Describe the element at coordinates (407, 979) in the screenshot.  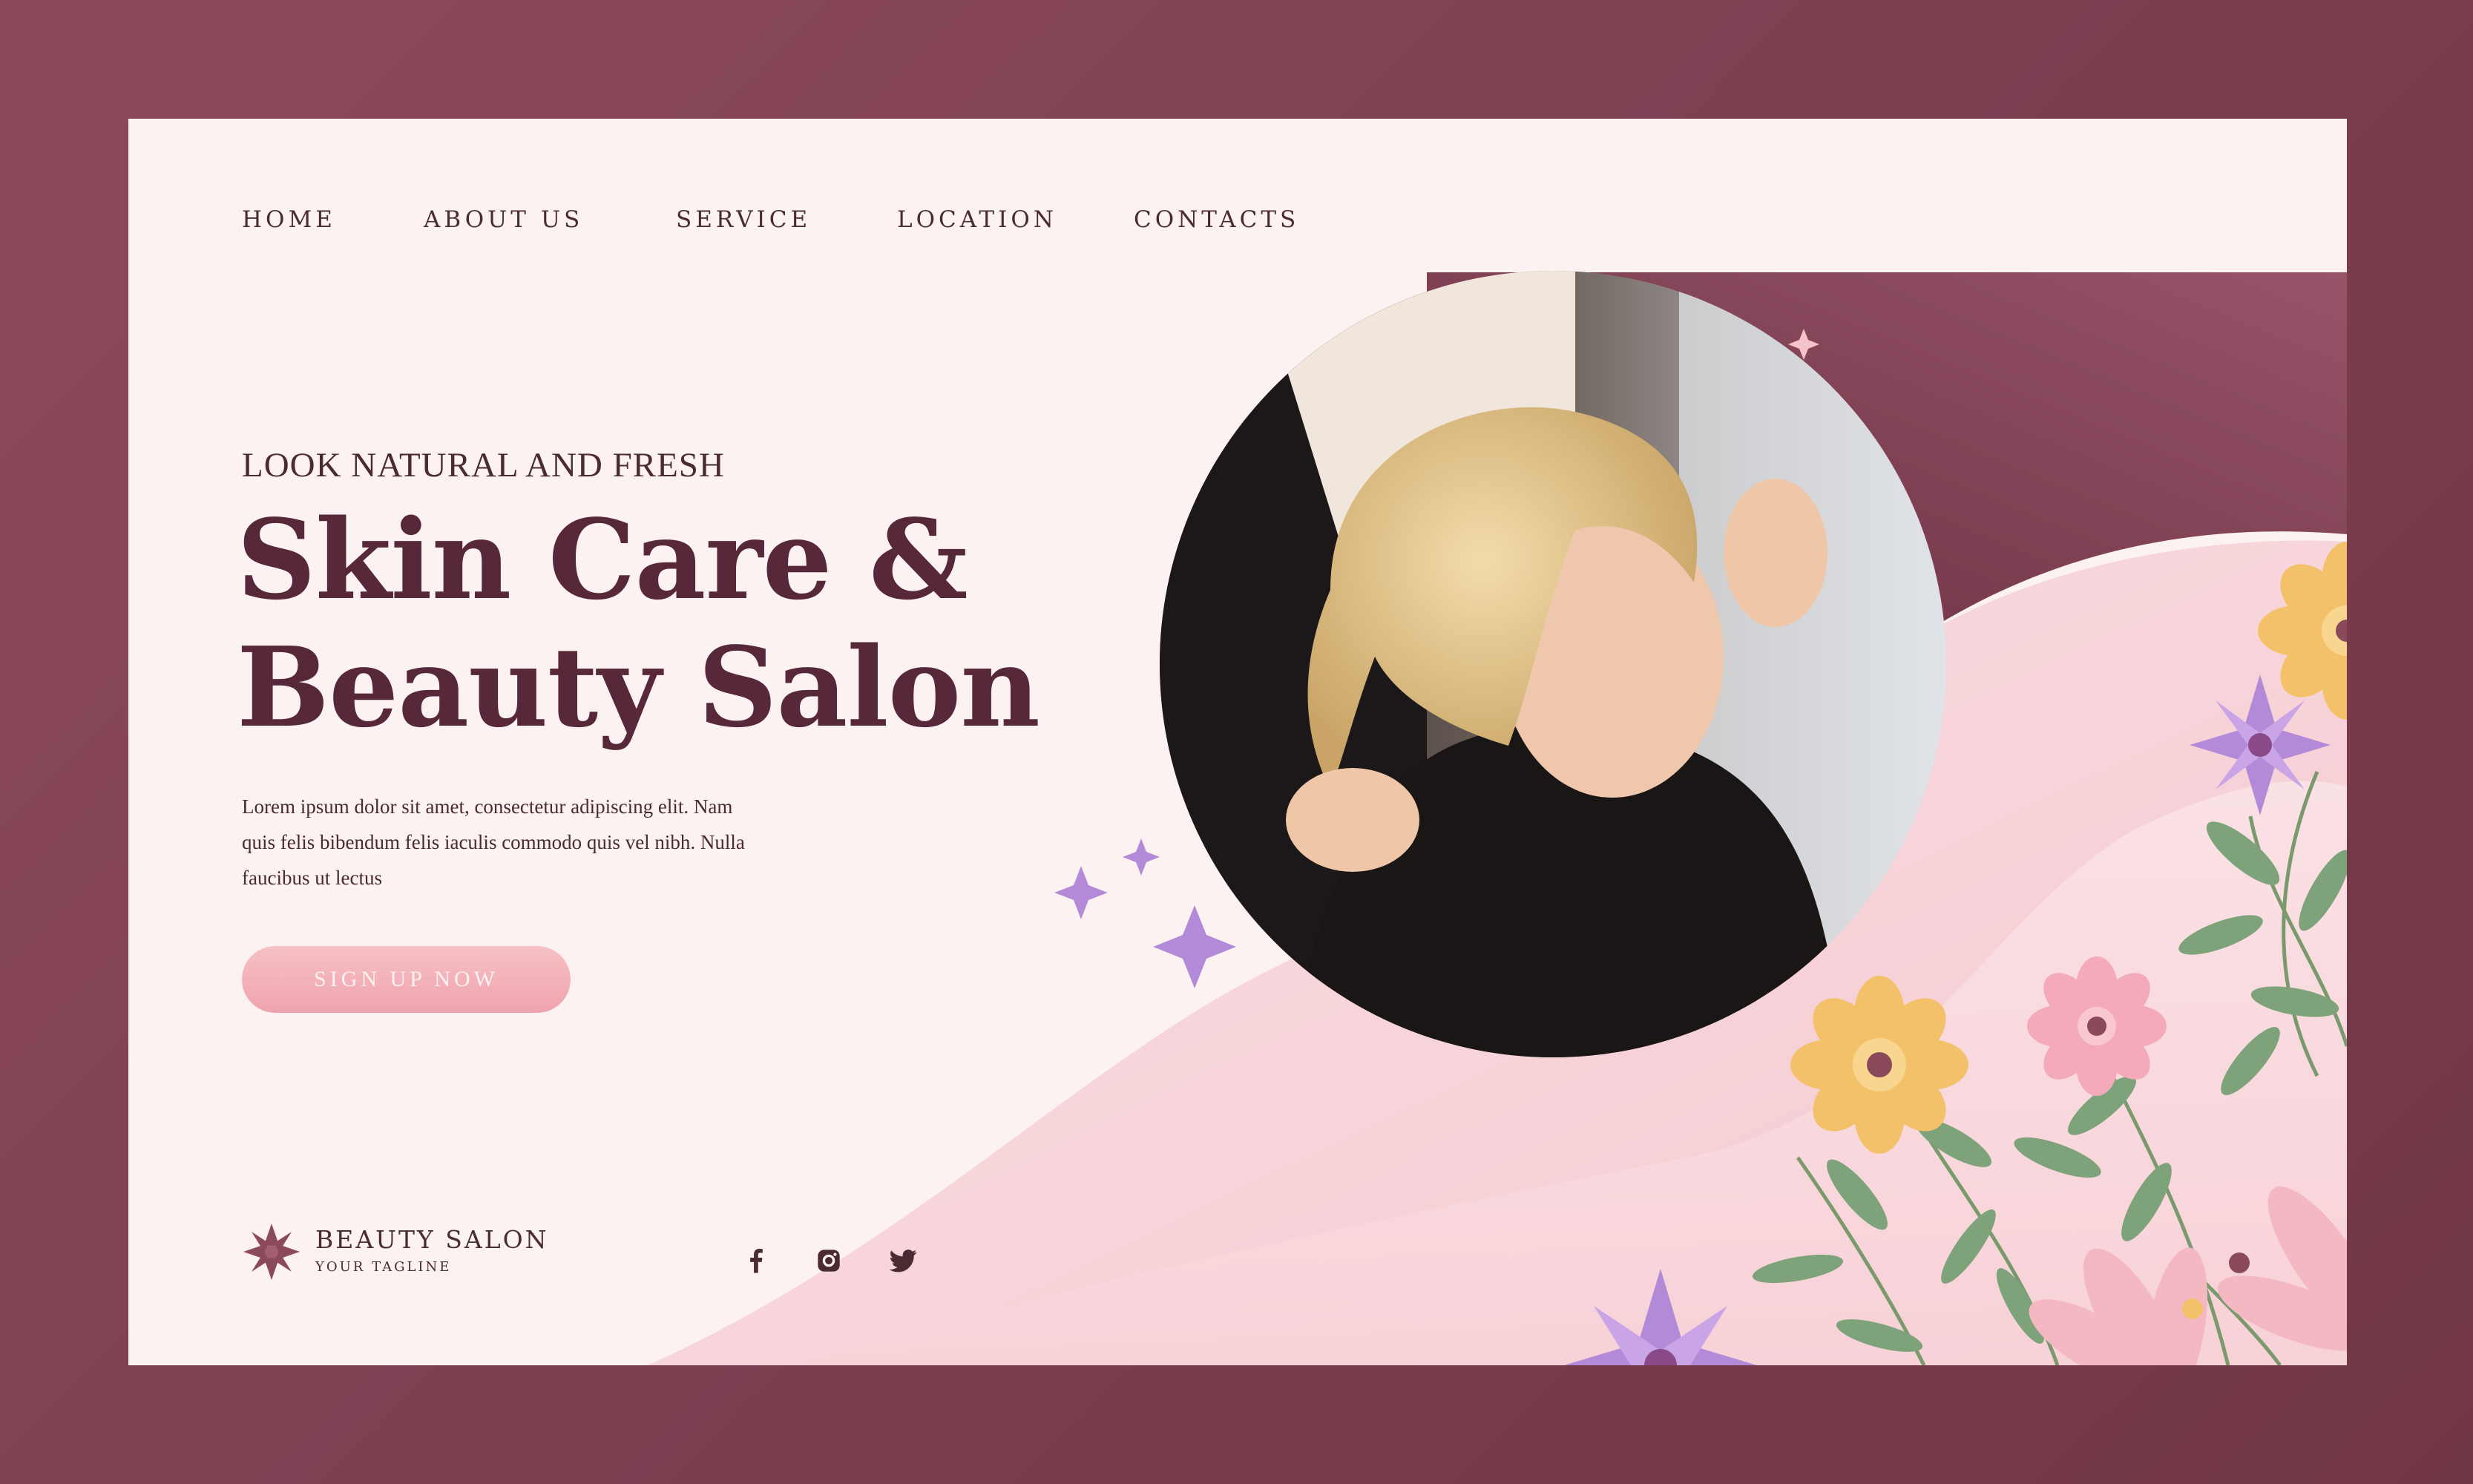
I see `sign-up-button: SIGN UP NOW` at that location.